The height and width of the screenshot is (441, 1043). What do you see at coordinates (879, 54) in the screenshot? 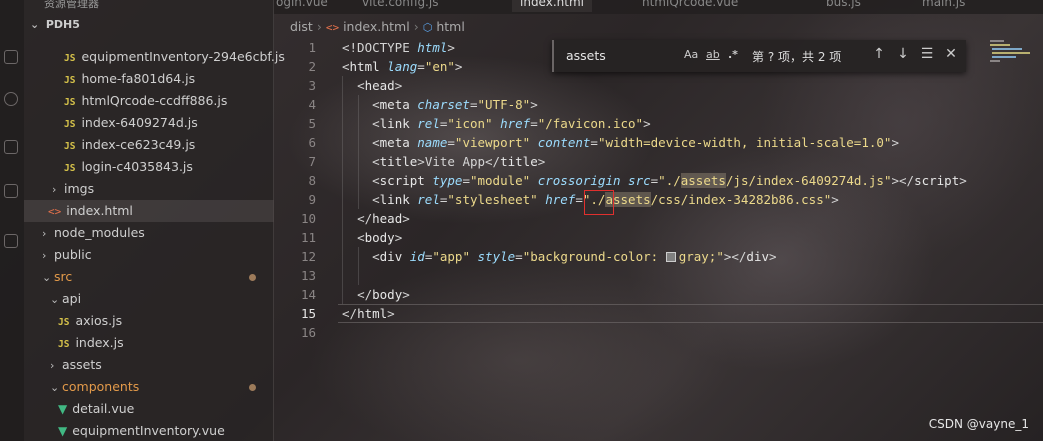
I see `arrow-up-icon: ↑` at bounding box center [879, 54].